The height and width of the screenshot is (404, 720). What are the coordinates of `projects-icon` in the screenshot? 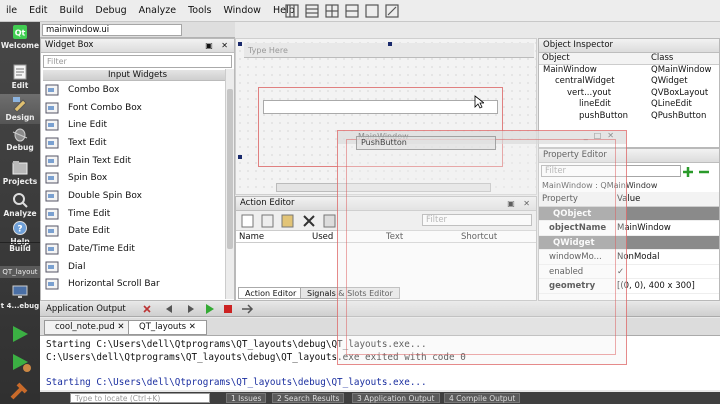 It's located at (20, 168).